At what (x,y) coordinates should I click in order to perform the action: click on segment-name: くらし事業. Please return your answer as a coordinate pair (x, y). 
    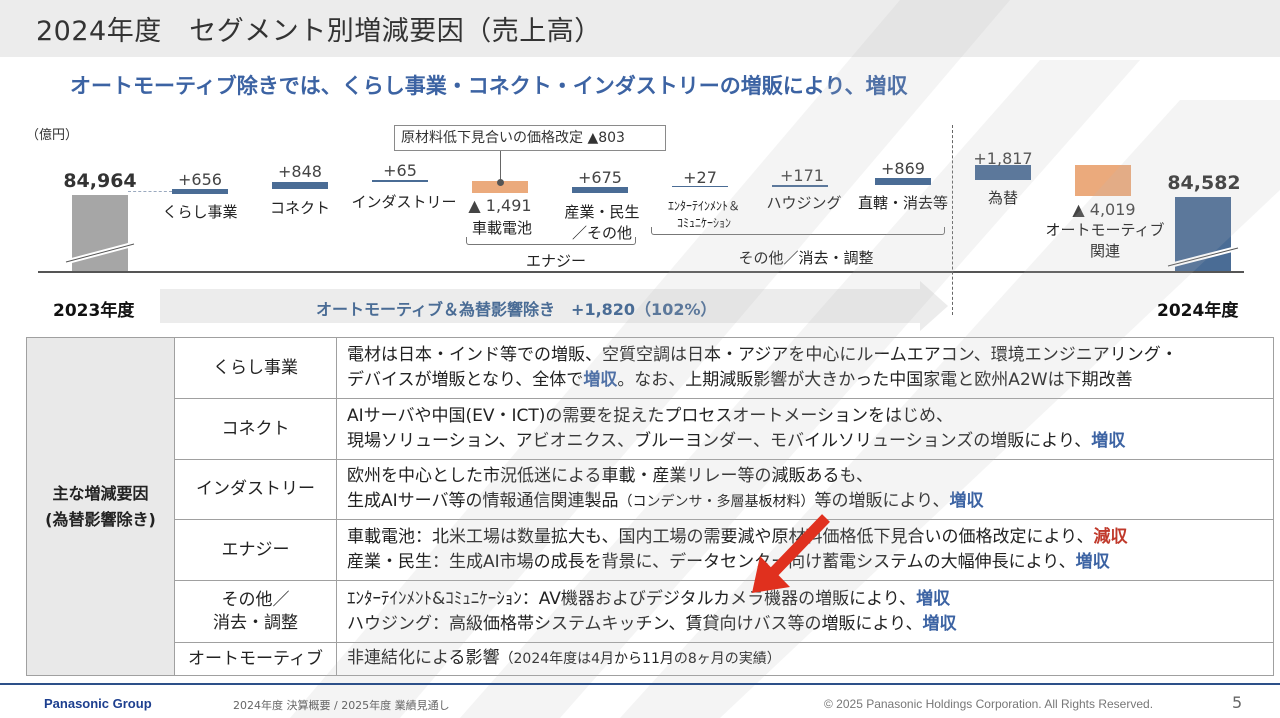
    Looking at the image, I should click on (255, 368).